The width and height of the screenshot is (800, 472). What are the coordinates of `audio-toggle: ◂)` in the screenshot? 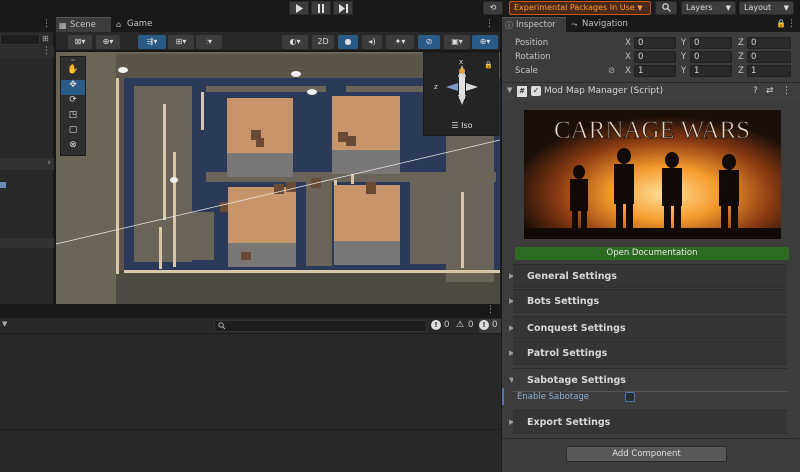 It's located at (372, 42).